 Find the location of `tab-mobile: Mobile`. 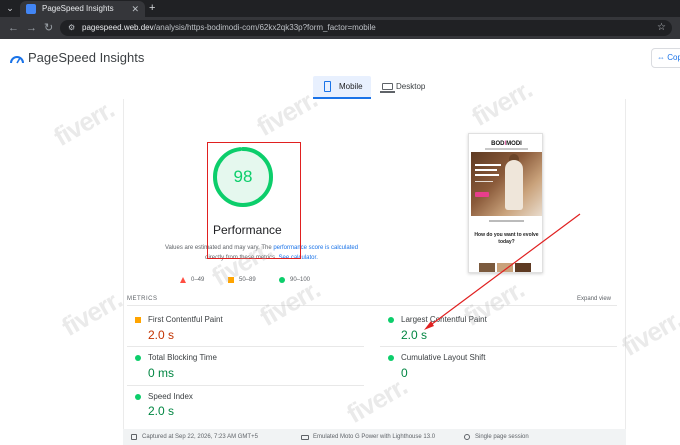

tab-mobile: Mobile is located at coordinates (342, 87).